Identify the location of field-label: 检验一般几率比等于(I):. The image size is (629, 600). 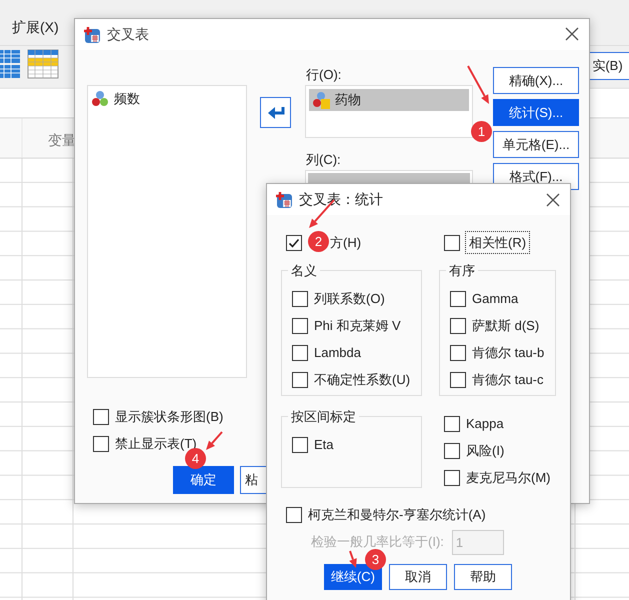
(377, 542).